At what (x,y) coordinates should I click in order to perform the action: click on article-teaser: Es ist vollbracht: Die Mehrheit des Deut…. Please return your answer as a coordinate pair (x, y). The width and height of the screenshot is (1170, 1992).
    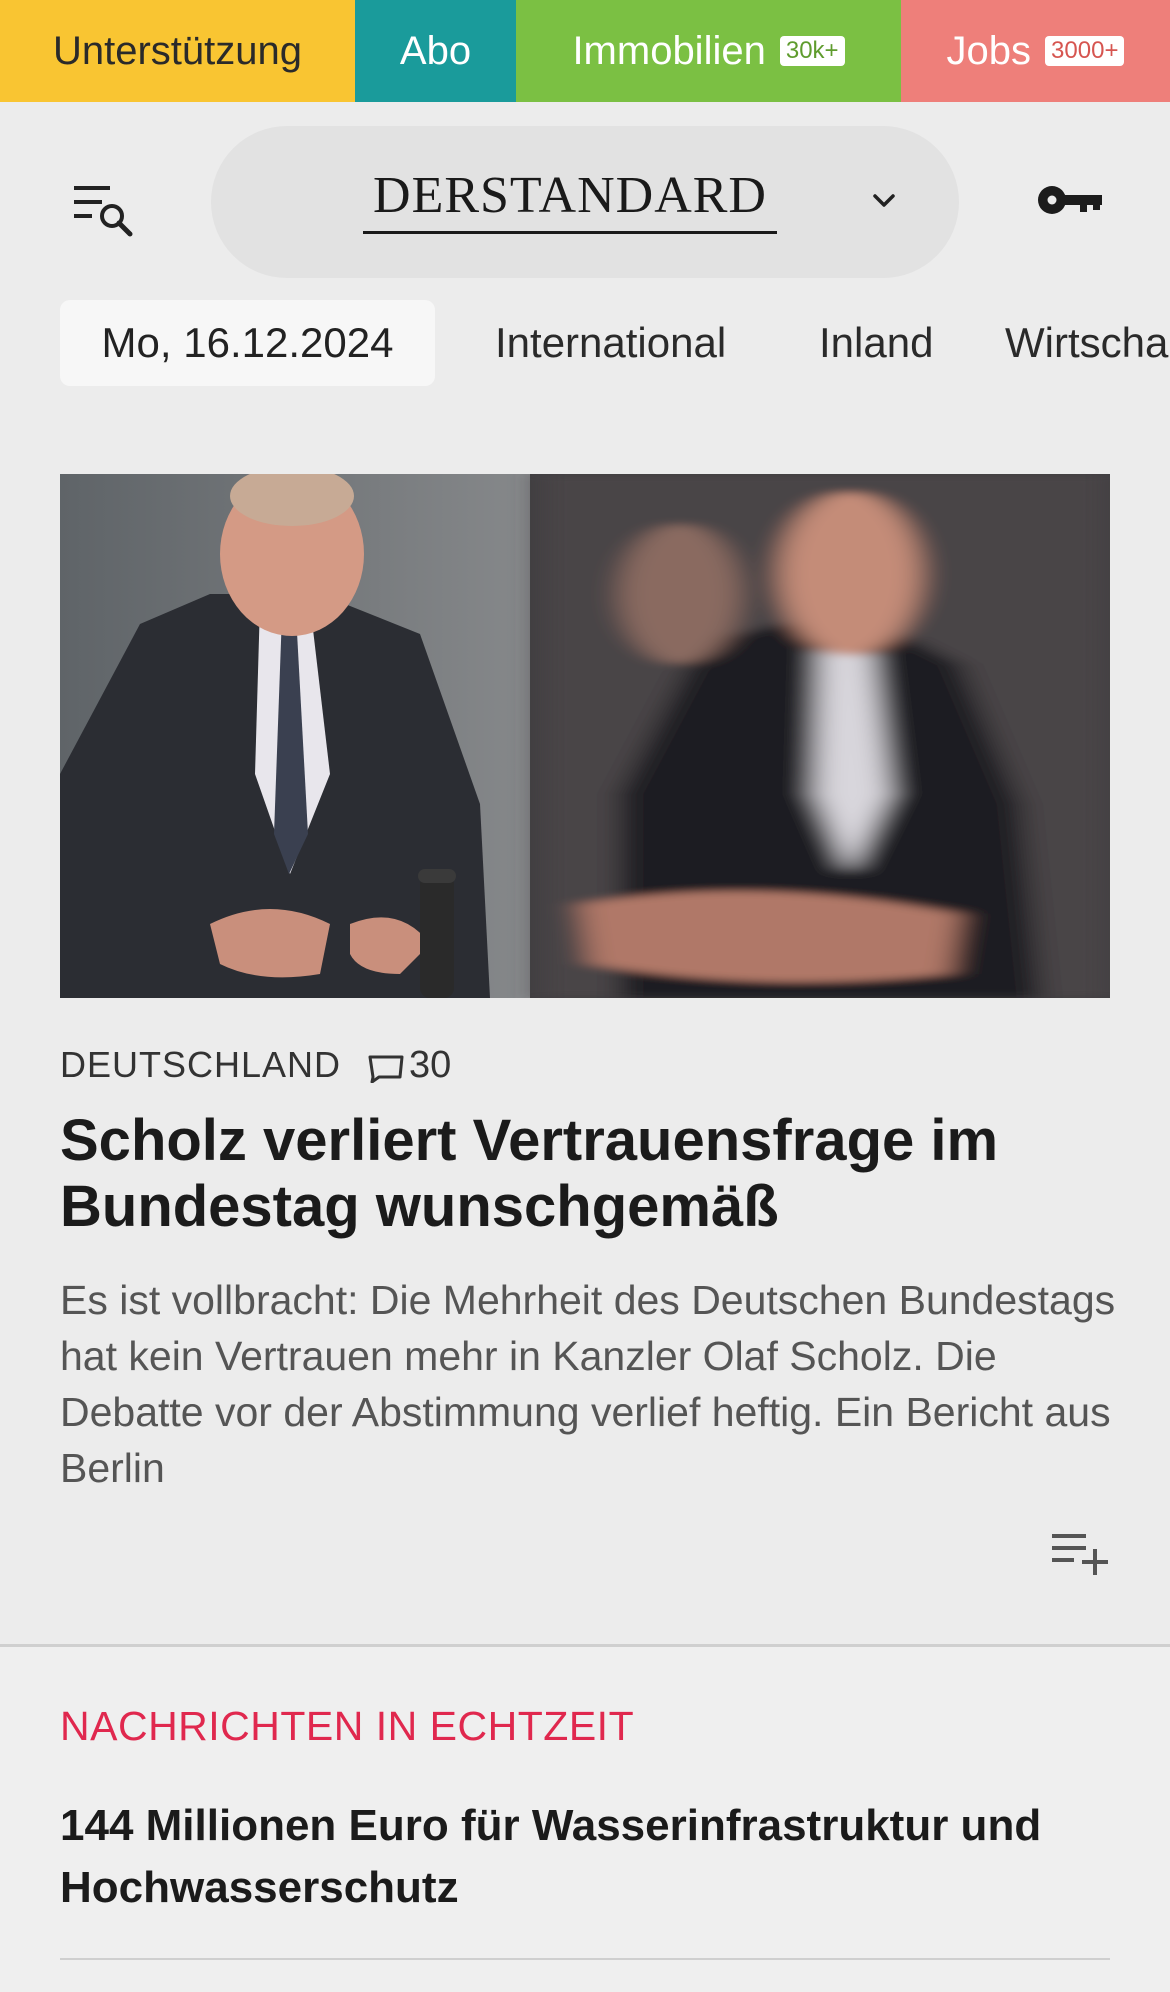
    Looking at the image, I should click on (590, 1384).